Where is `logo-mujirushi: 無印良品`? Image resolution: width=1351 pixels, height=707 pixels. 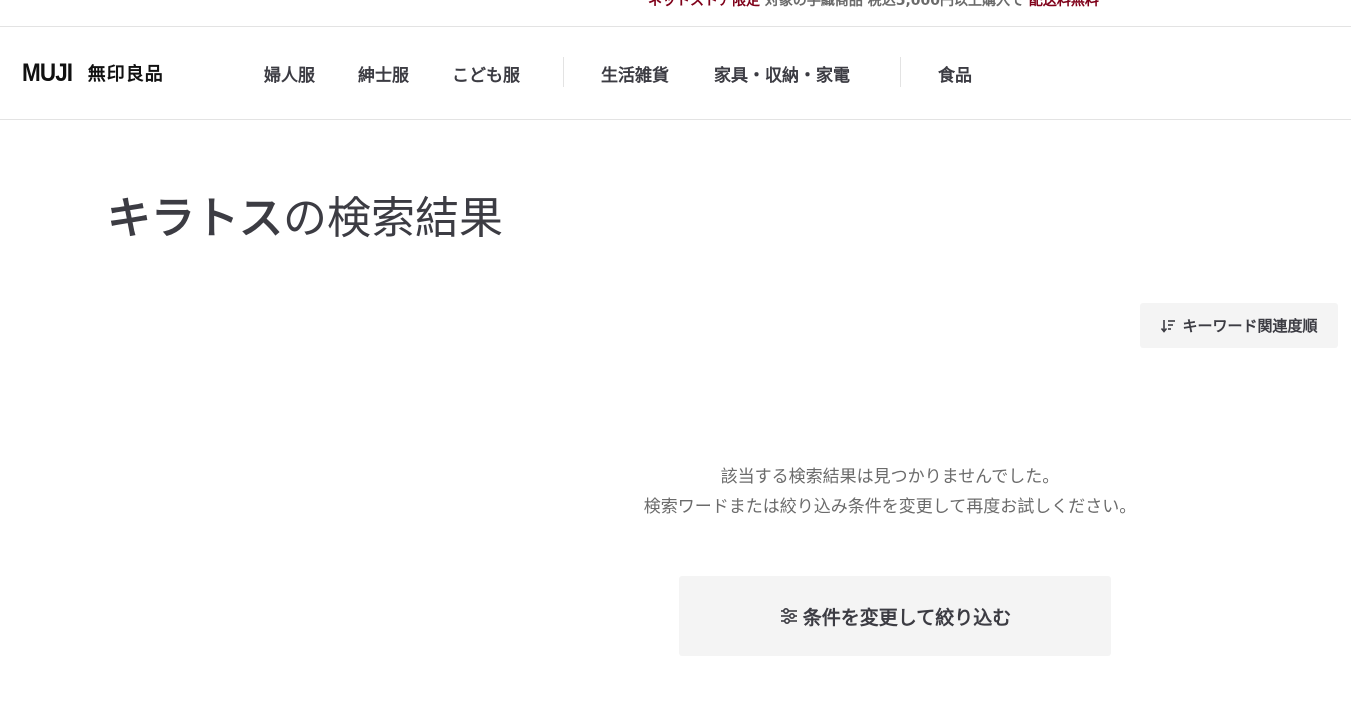 logo-mujirushi: 無印良品 is located at coordinates (125, 74).